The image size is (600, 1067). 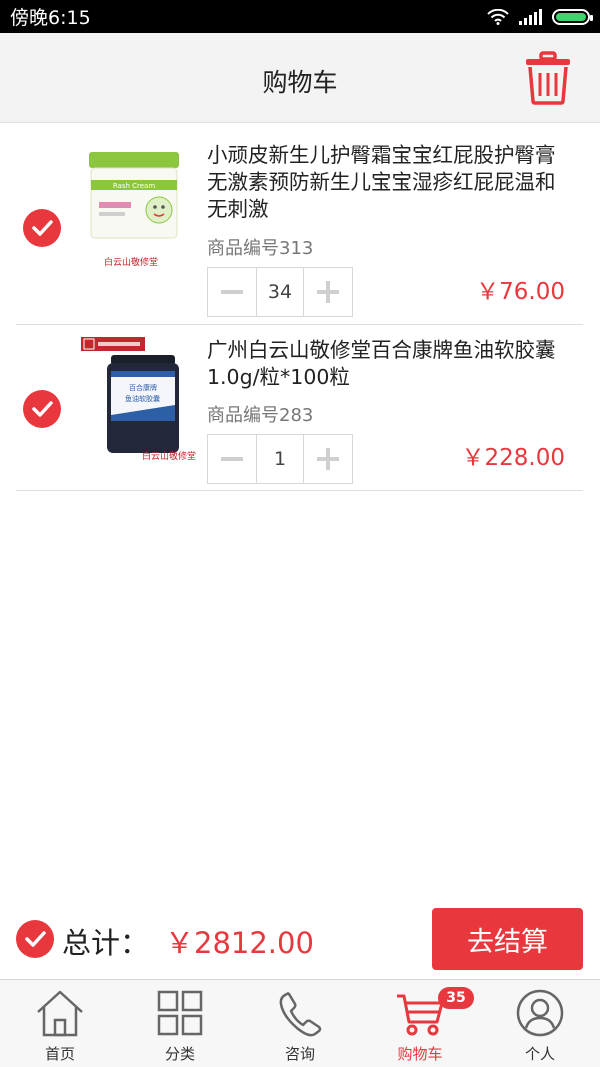 I want to click on trash-icon, so click(x=548, y=78).